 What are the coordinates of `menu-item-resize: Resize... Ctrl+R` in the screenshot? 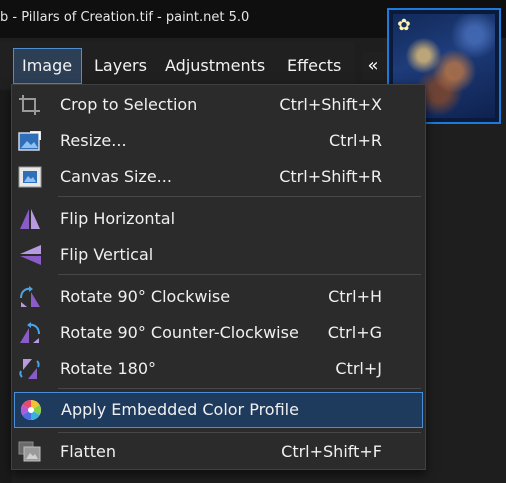 It's located at (218, 141).